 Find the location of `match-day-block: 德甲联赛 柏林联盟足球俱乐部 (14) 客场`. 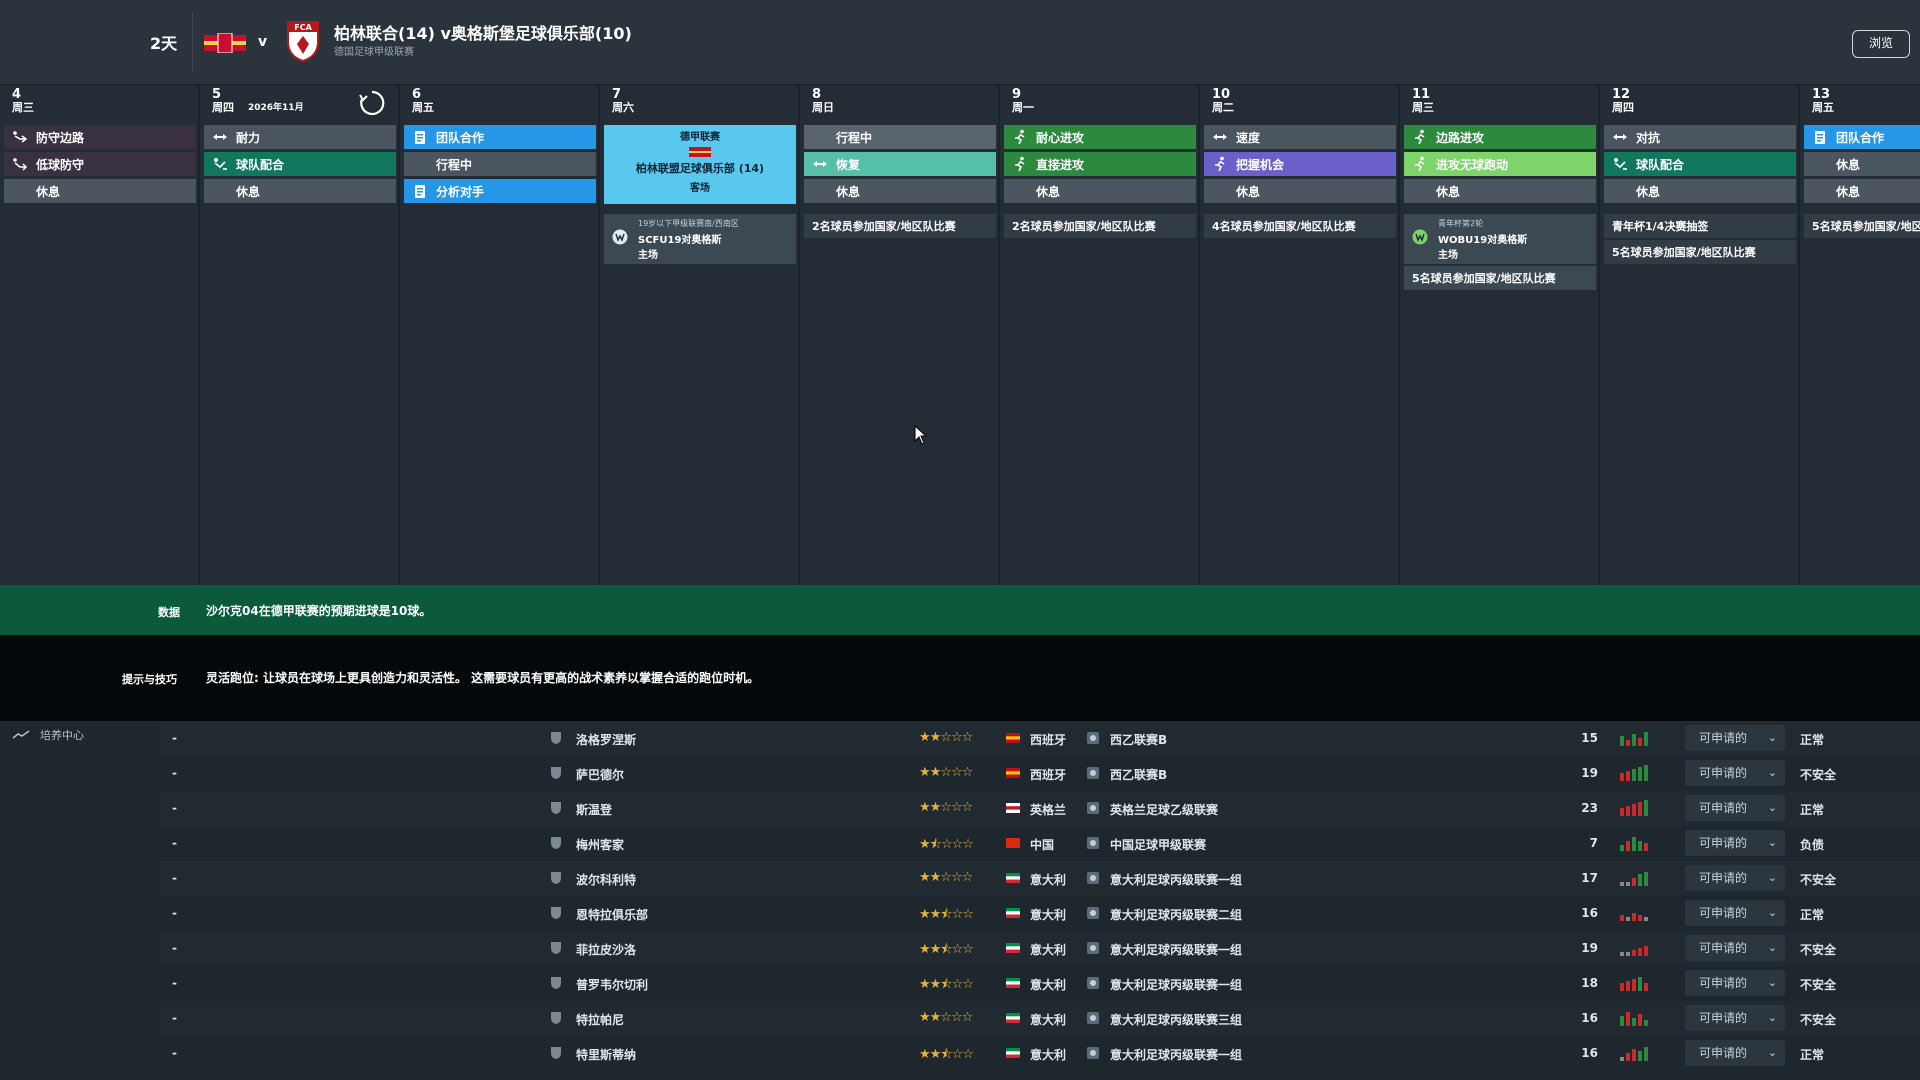

match-day-block: 德甲联赛 柏林联盟足球俱乐部 (14) 客场 is located at coordinates (700, 164).